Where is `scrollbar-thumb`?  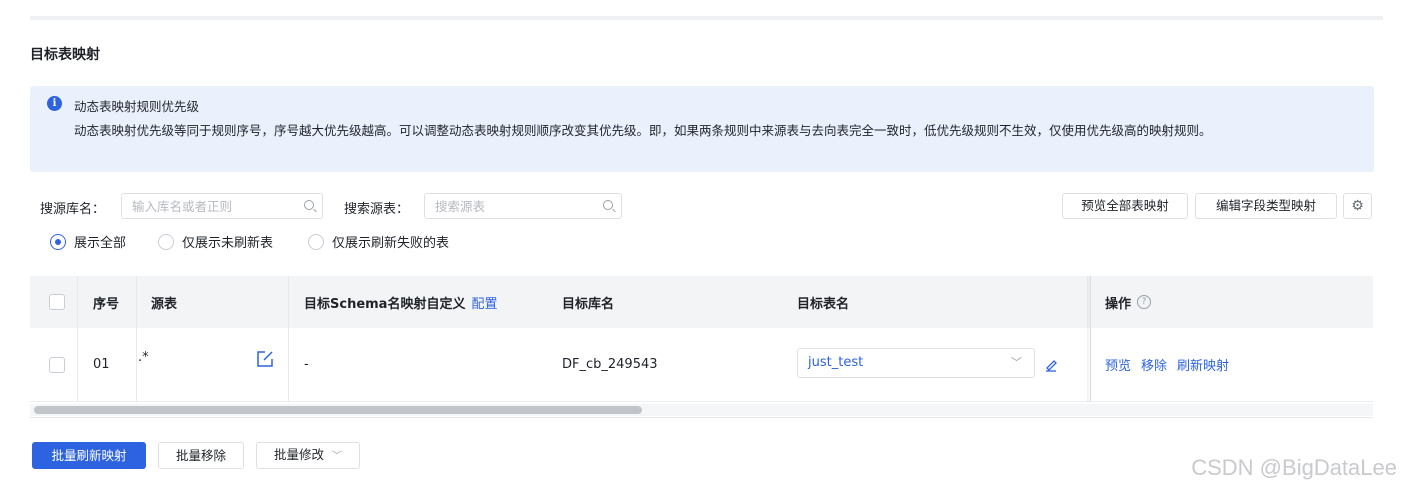
scrollbar-thumb is located at coordinates (338, 410).